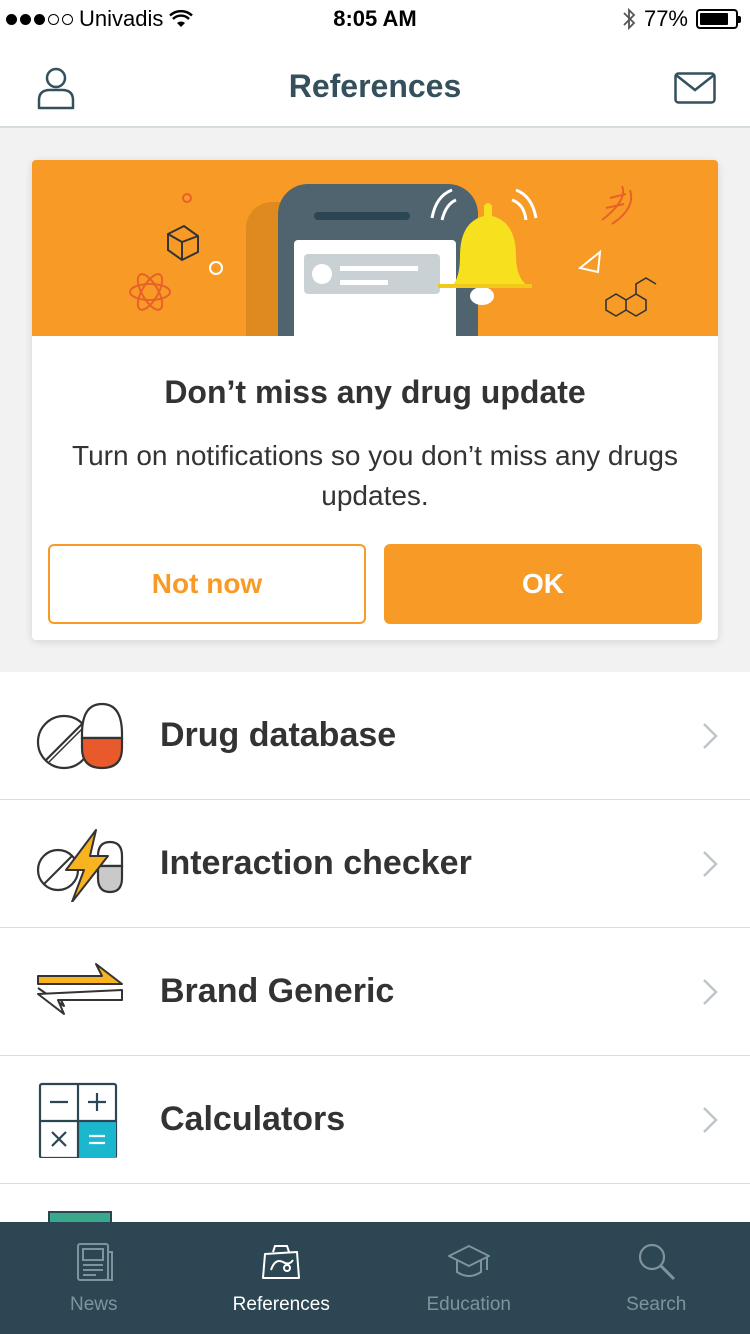  Describe the element at coordinates (629, 19) in the screenshot. I see `bluetooth-icon` at that location.